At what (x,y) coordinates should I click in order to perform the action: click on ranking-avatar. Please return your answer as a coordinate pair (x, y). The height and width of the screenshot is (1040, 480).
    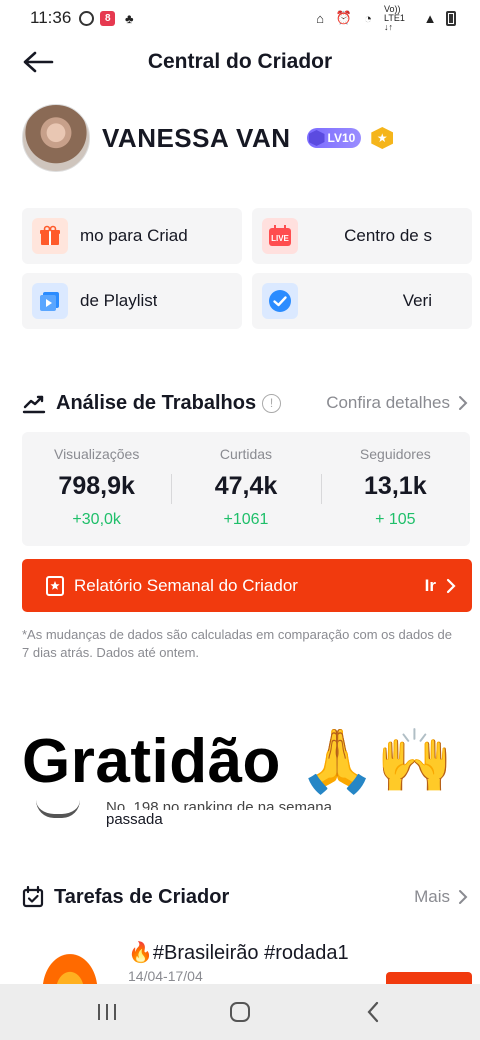
    Looking at the image, I should click on (58, 809).